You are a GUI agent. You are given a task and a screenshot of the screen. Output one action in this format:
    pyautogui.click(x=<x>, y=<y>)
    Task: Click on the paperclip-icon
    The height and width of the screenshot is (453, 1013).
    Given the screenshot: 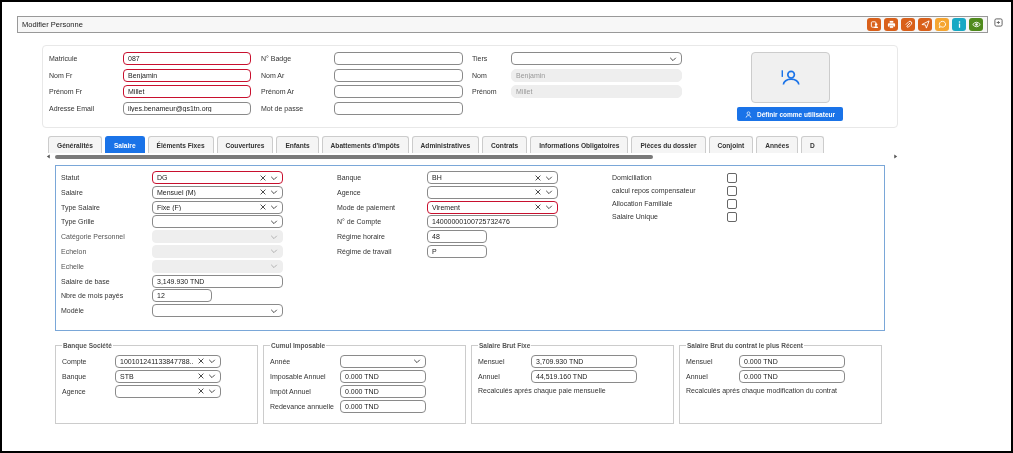 What is the action you would take?
    pyautogui.click(x=908, y=24)
    